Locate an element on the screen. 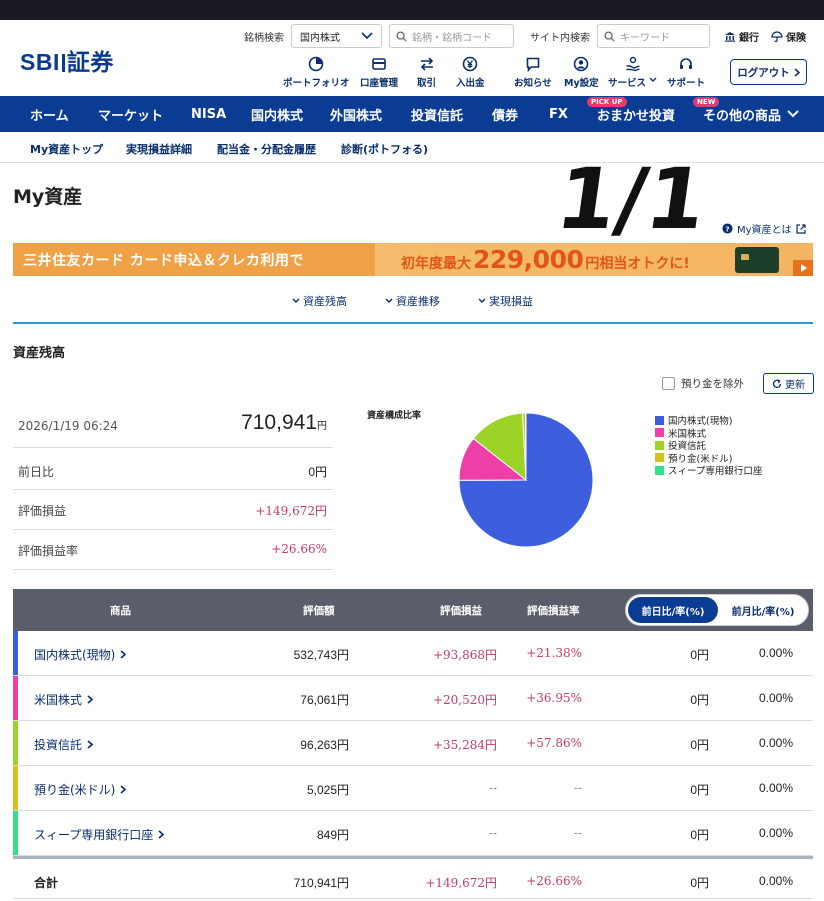  balance-total: 710,941円 is located at coordinates (284, 423).